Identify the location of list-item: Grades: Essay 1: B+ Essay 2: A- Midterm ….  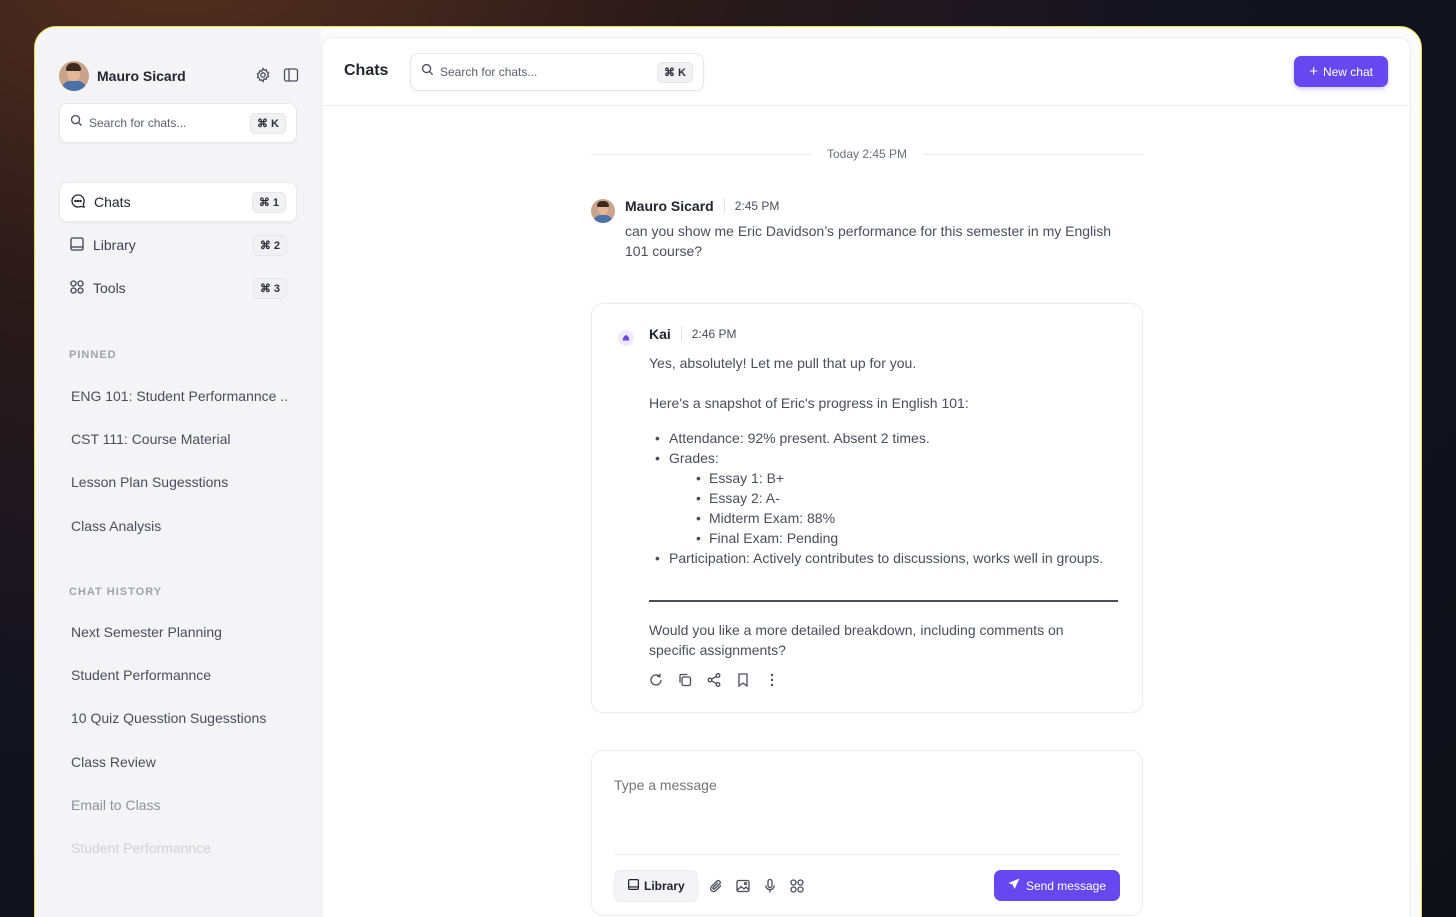
(889, 498).